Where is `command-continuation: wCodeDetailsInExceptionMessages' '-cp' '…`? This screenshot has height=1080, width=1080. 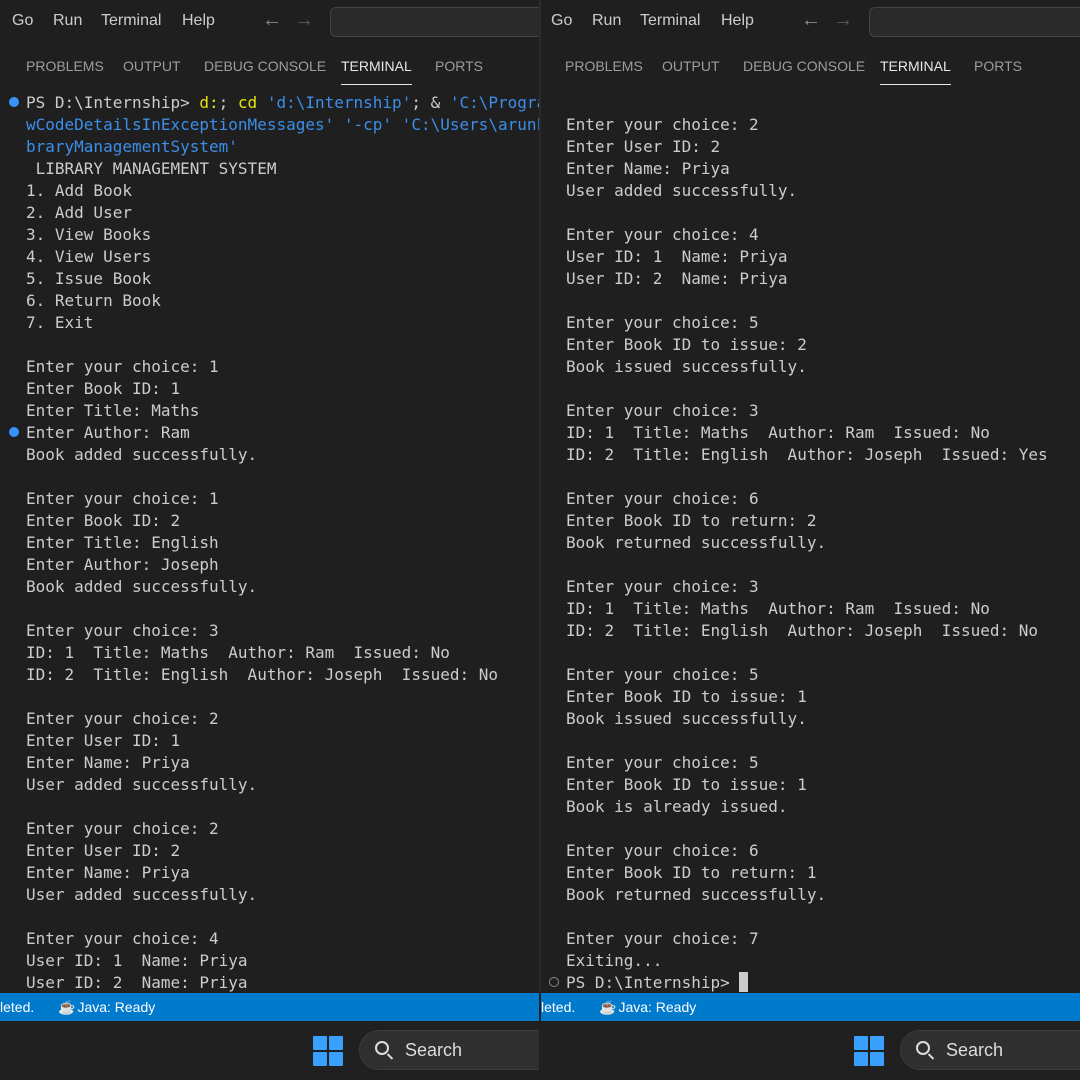 command-continuation: wCodeDetailsInExceptionMessages' '-cp' '… is located at coordinates (282, 124).